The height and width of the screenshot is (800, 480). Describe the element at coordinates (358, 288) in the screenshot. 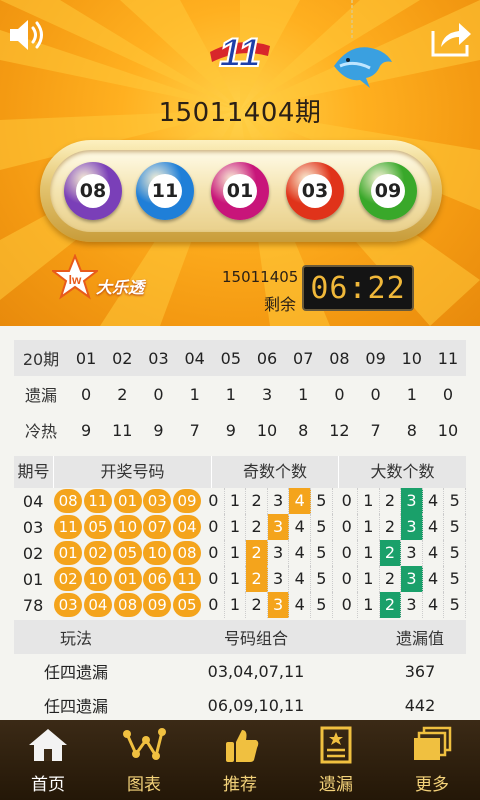

I see `countdown-timer: 06:22` at that location.